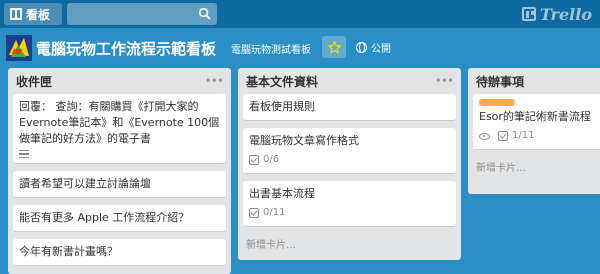 The image size is (600, 274). Describe the element at coordinates (349, 107) in the screenshot. I see `list-card: 看板使用規則` at that location.